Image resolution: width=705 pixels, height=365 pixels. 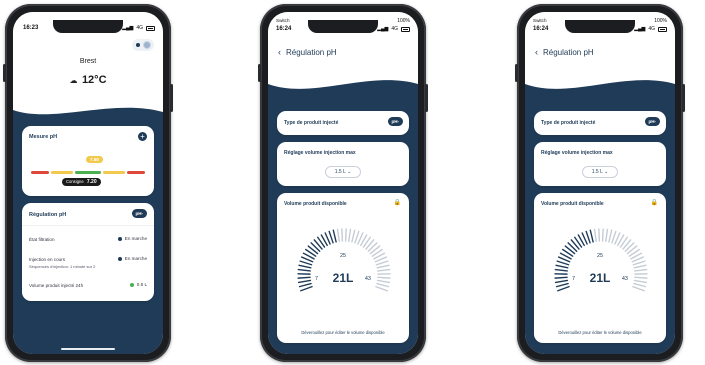 What do you see at coordinates (128, 28) in the screenshot?
I see `signal-icon: ▂▄▆` at bounding box center [128, 28].